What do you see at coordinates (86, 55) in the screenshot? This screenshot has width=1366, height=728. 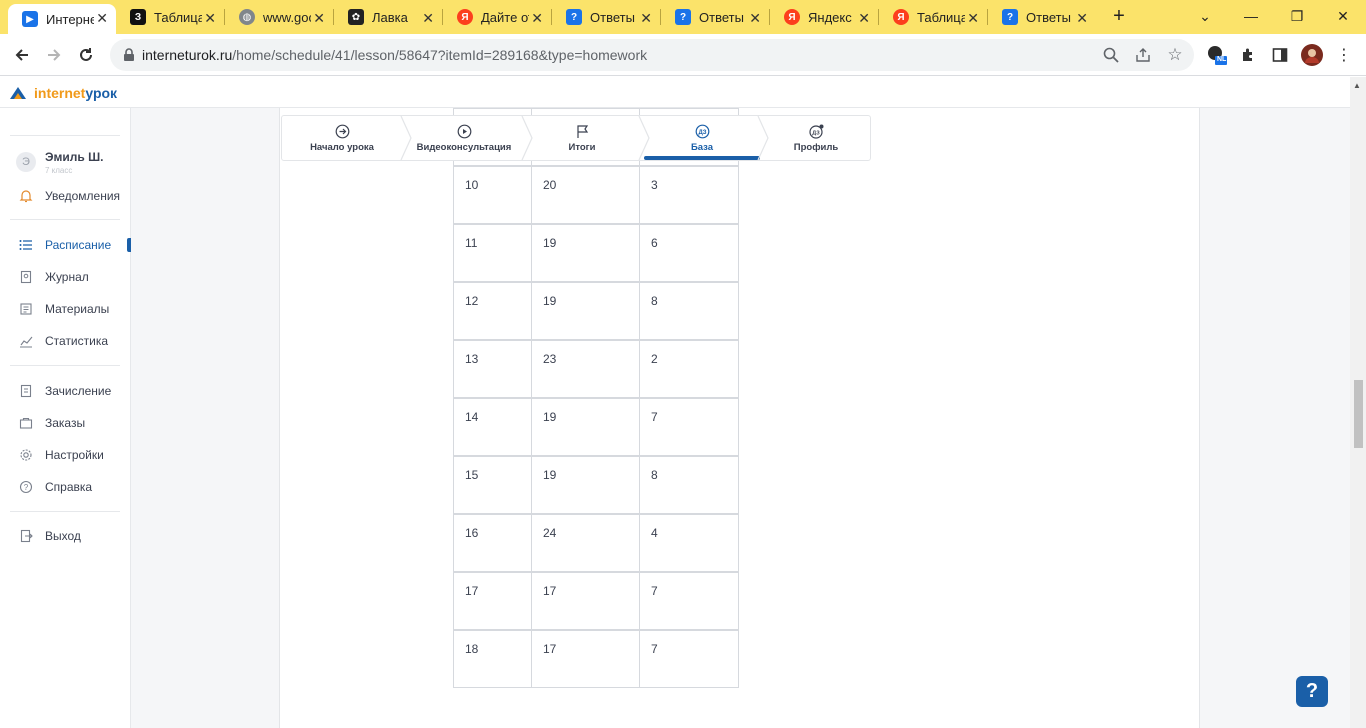 I see `reload-button` at bounding box center [86, 55].